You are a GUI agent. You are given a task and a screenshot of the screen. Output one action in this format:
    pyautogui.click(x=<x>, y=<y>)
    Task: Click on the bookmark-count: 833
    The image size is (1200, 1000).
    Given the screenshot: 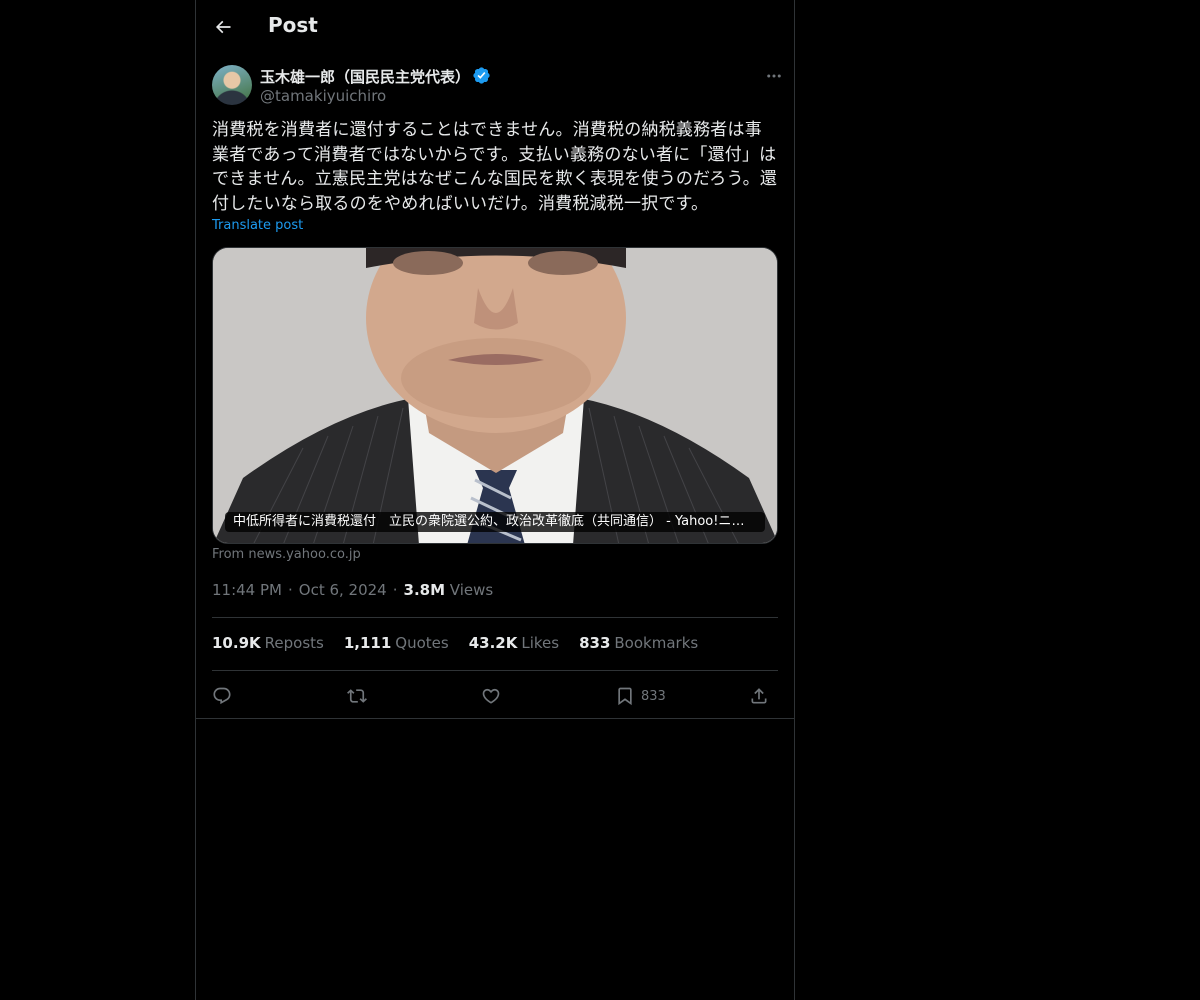 What is the action you would take?
    pyautogui.click(x=653, y=696)
    